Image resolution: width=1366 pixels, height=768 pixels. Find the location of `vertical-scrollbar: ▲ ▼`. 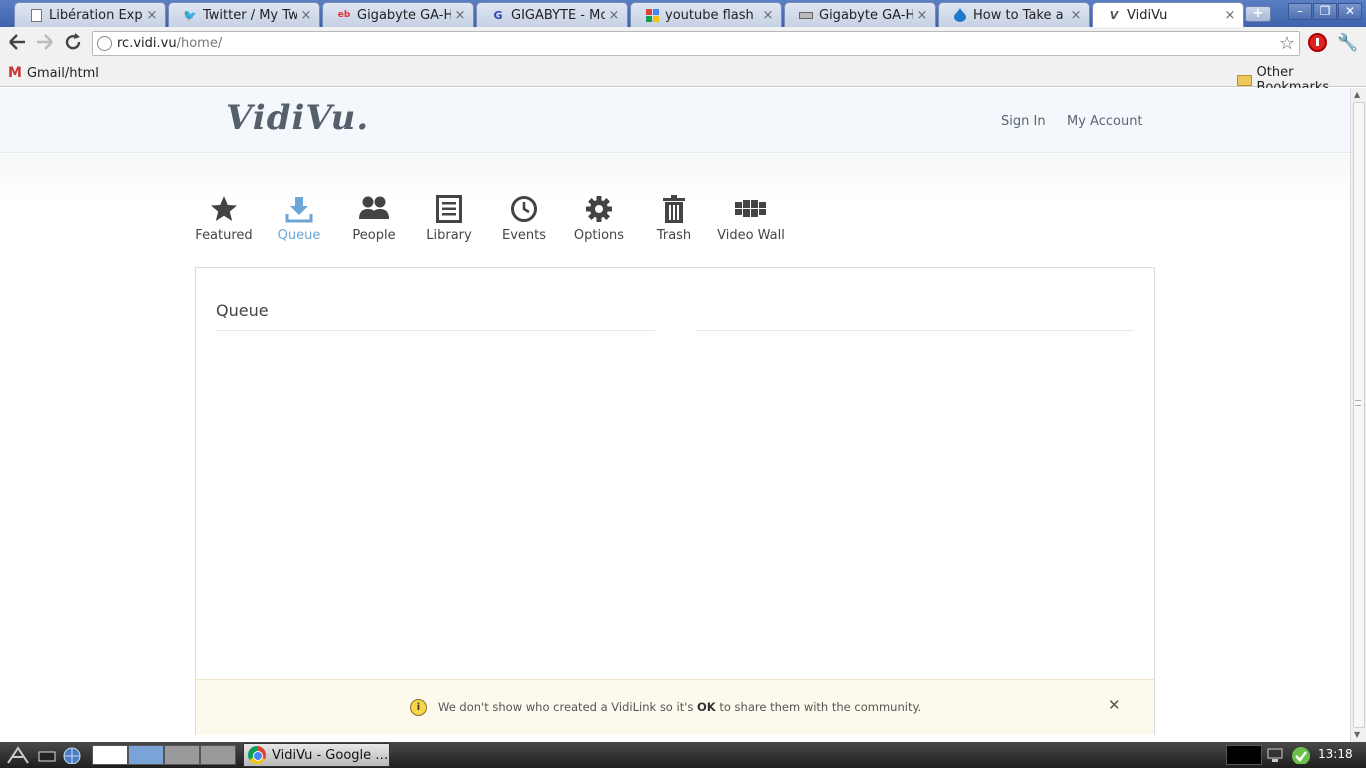

vertical-scrollbar: ▲ ▼ is located at coordinates (1358, 415).